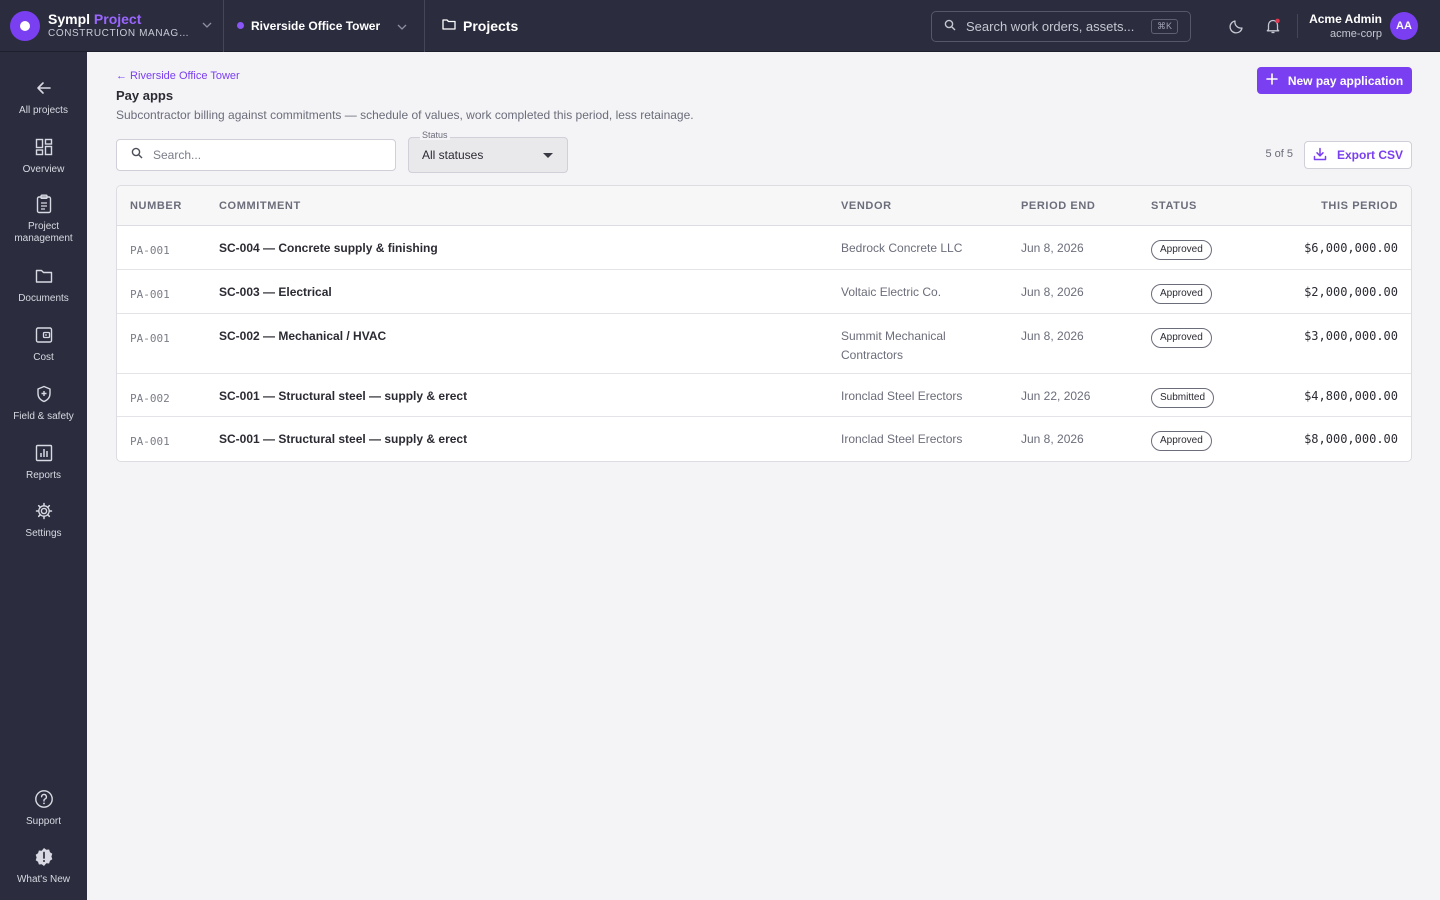 Image resolution: width=1440 pixels, height=900 pixels. What do you see at coordinates (316, 25) in the screenshot?
I see `project-name: Riverside Office Tower` at bounding box center [316, 25].